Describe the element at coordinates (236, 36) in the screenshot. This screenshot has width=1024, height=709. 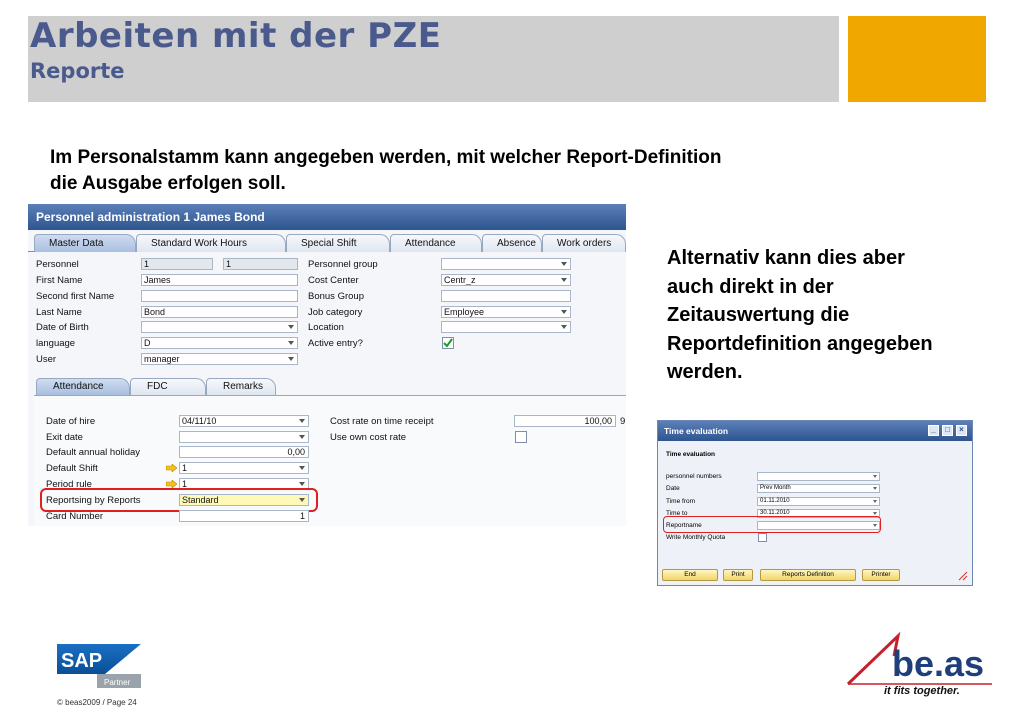
I see `slide-title: Arbeiten mit der PZE` at that location.